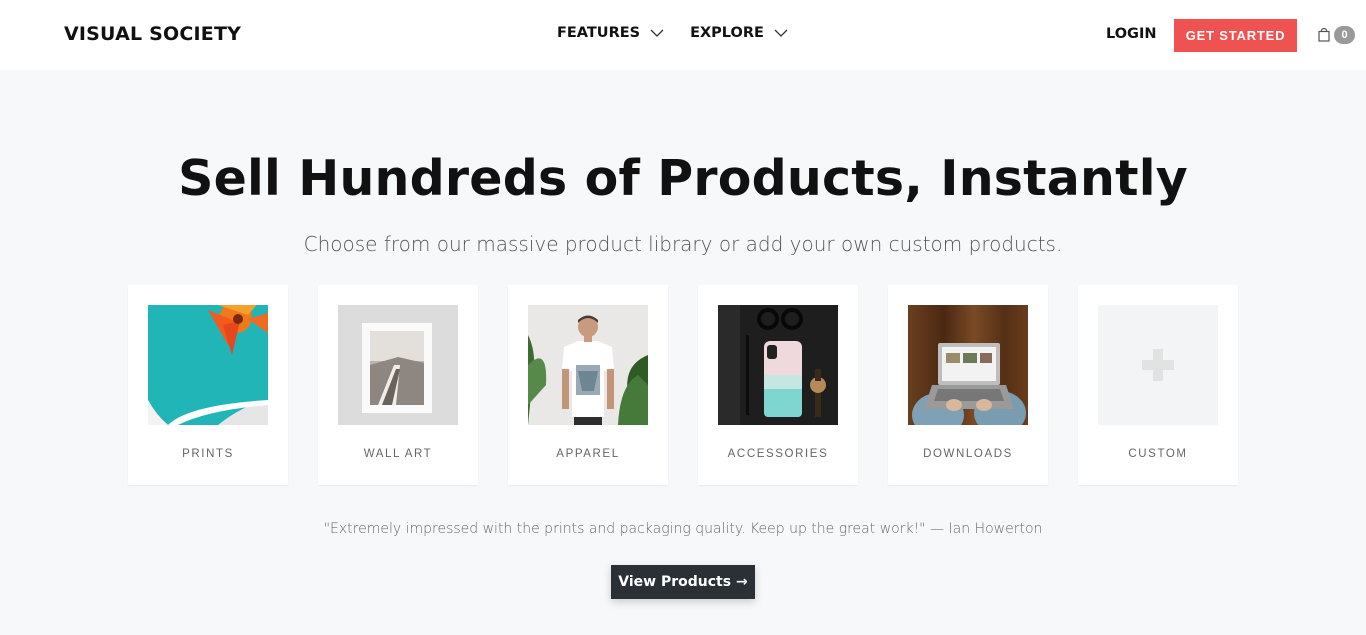 This screenshot has width=1366, height=635. What do you see at coordinates (968, 365) in the screenshot?
I see `downloads-image` at bounding box center [968, 365].